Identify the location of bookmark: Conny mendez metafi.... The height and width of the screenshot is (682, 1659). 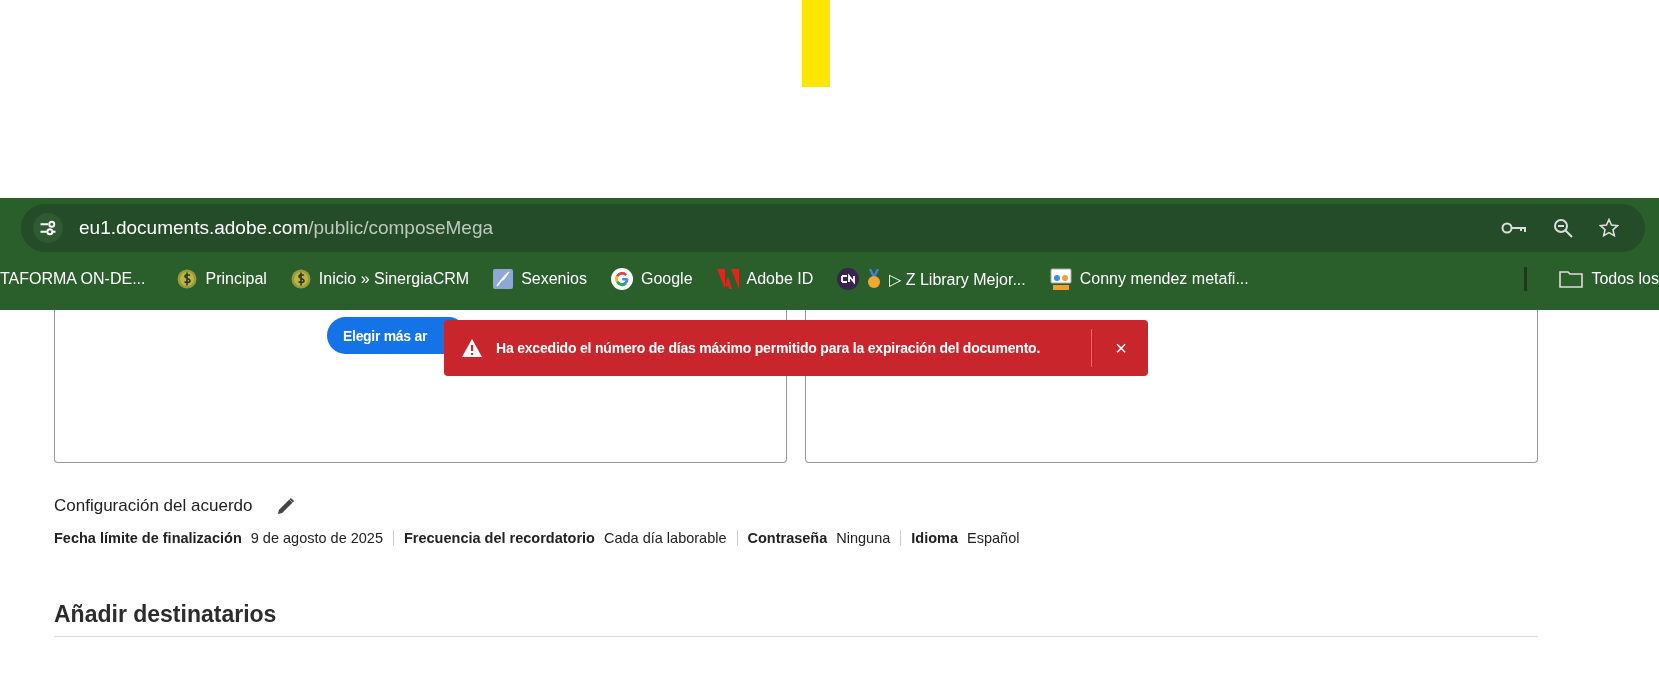
(1149, 279).